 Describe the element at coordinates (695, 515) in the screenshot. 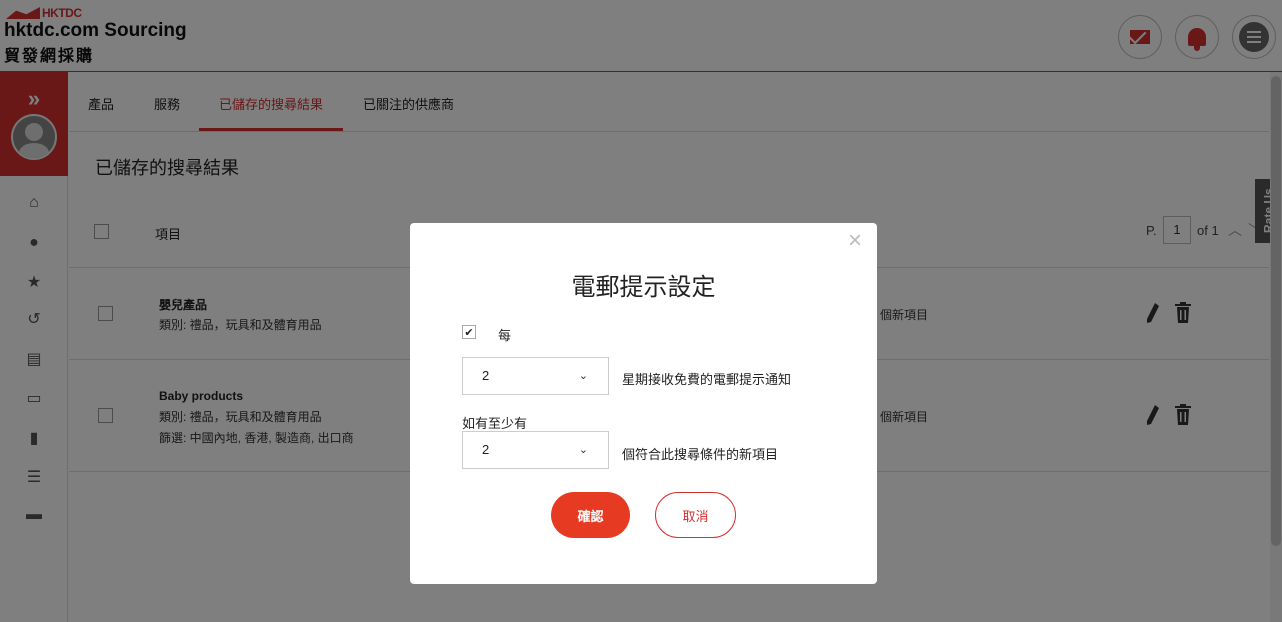

I see `cancel-button: 取消` at that location.